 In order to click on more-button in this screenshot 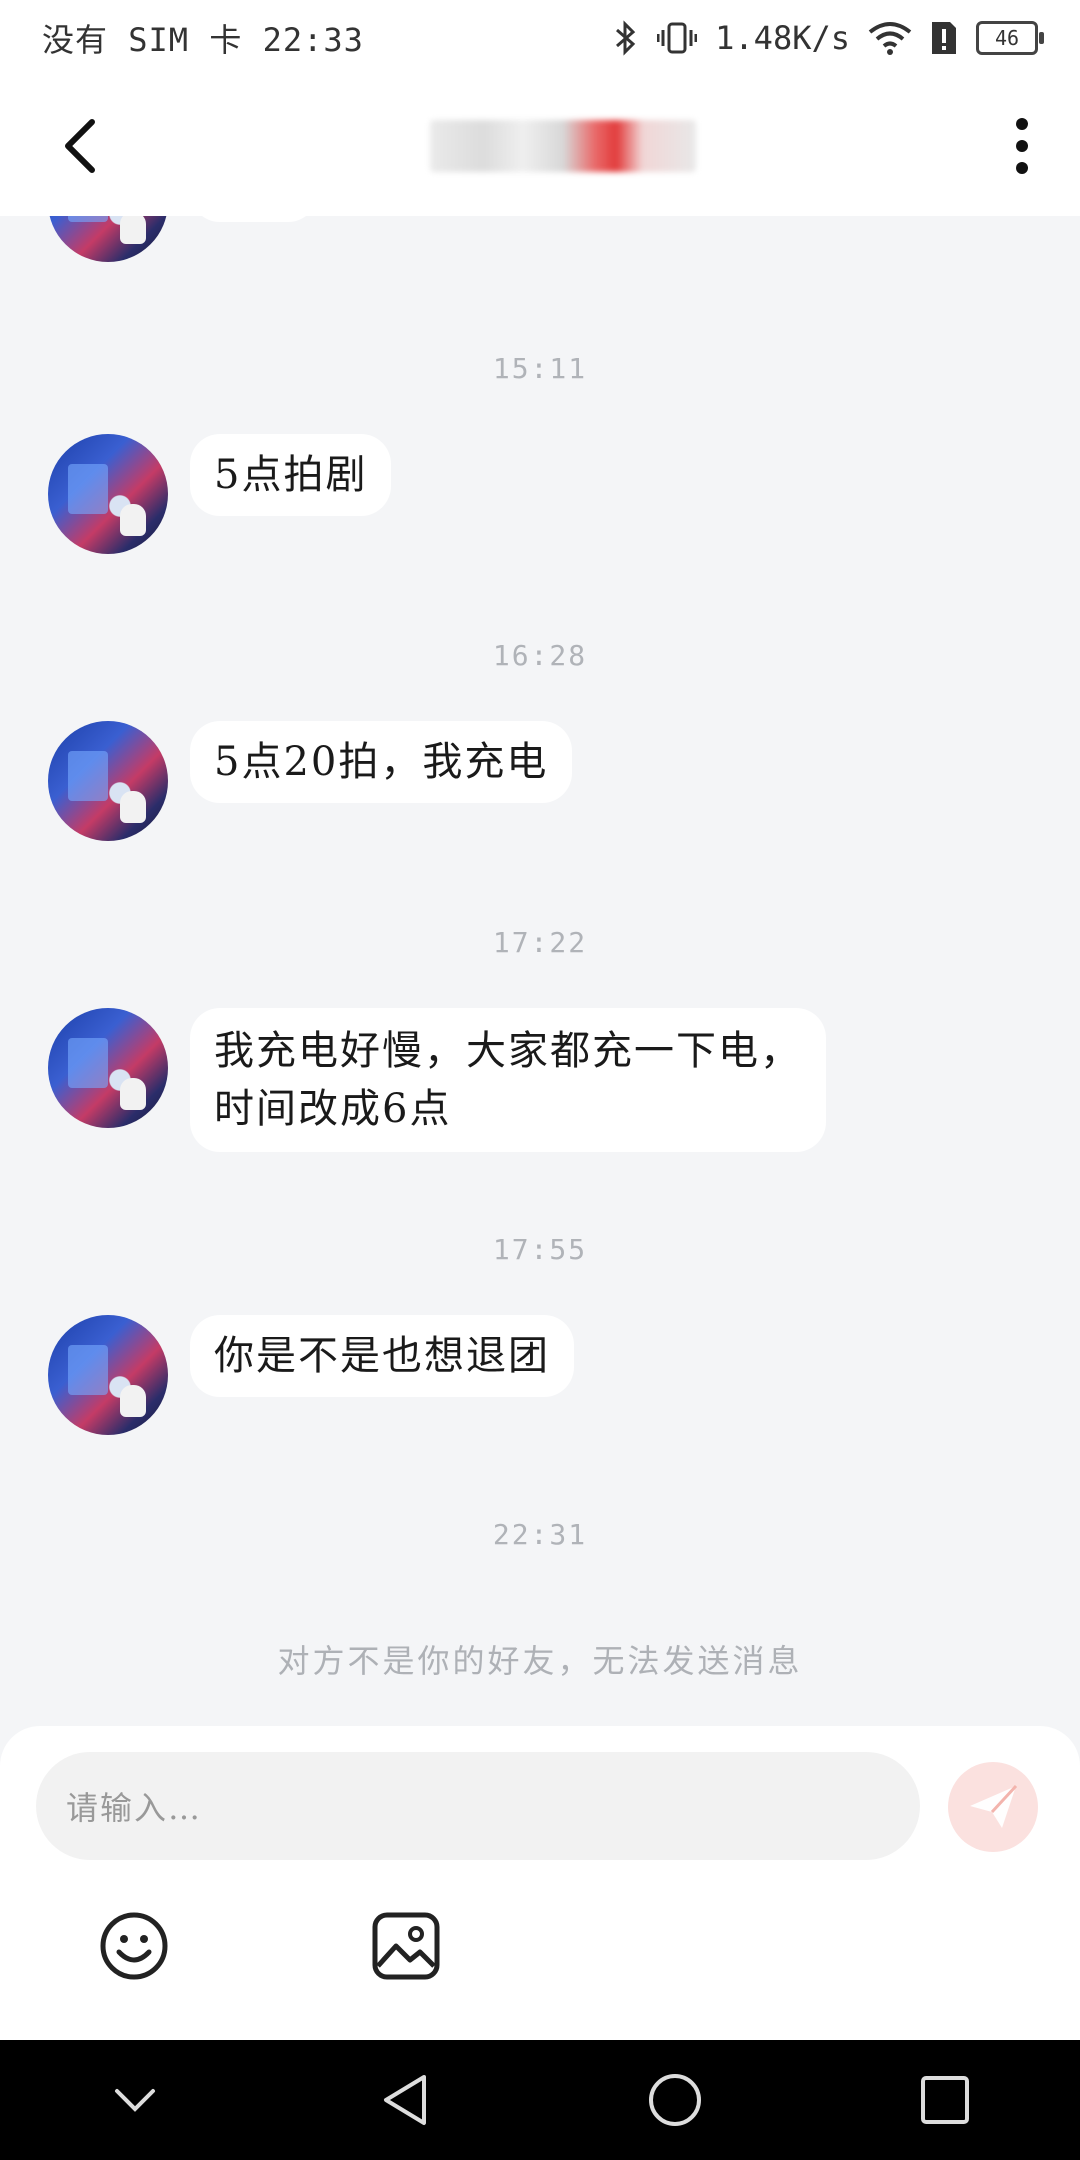, I will do `click(1022, 146)`.